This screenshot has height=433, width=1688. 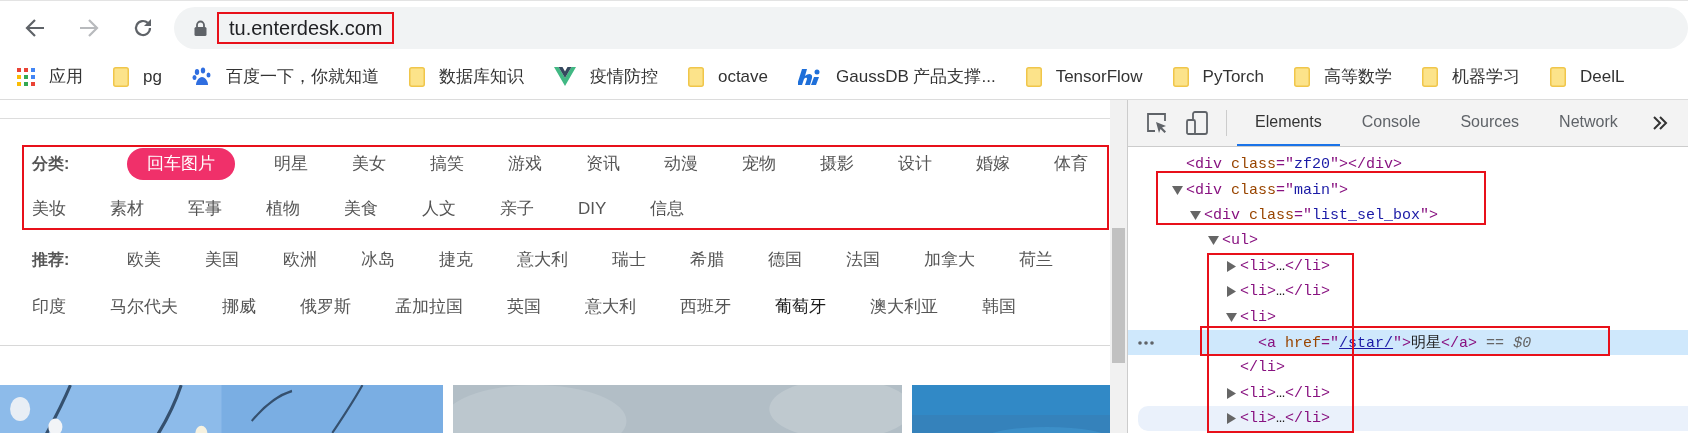 What do you see at coordinates (837, 164) in the screenshot?
I see `category-link: 摄影` at bounding box center [837, 164].